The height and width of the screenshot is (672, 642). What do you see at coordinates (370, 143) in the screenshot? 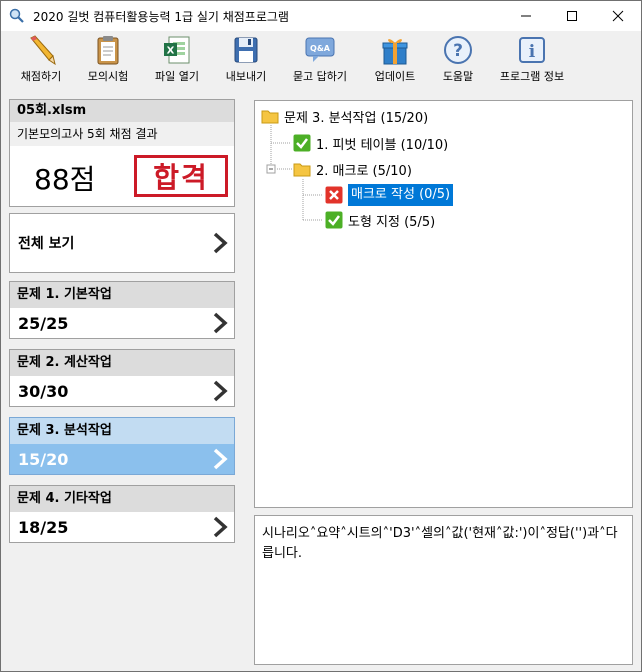
I see `tree-item-pivot: 1. 피벗 테이블 (10/10)` at bounding box center [370, 143].